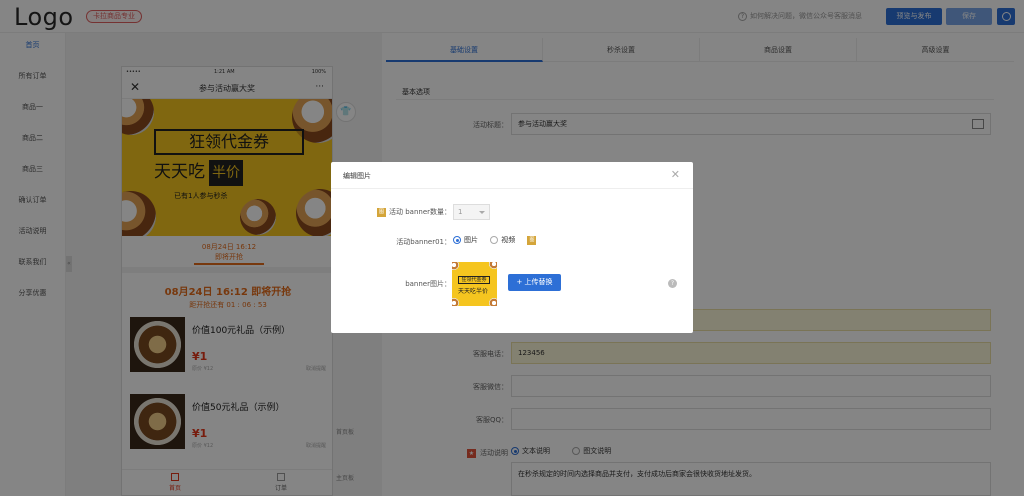 The height and width of the screenshot is (496, 1024). I want to click on modal-title: 编辑图片, so click(357, 176).